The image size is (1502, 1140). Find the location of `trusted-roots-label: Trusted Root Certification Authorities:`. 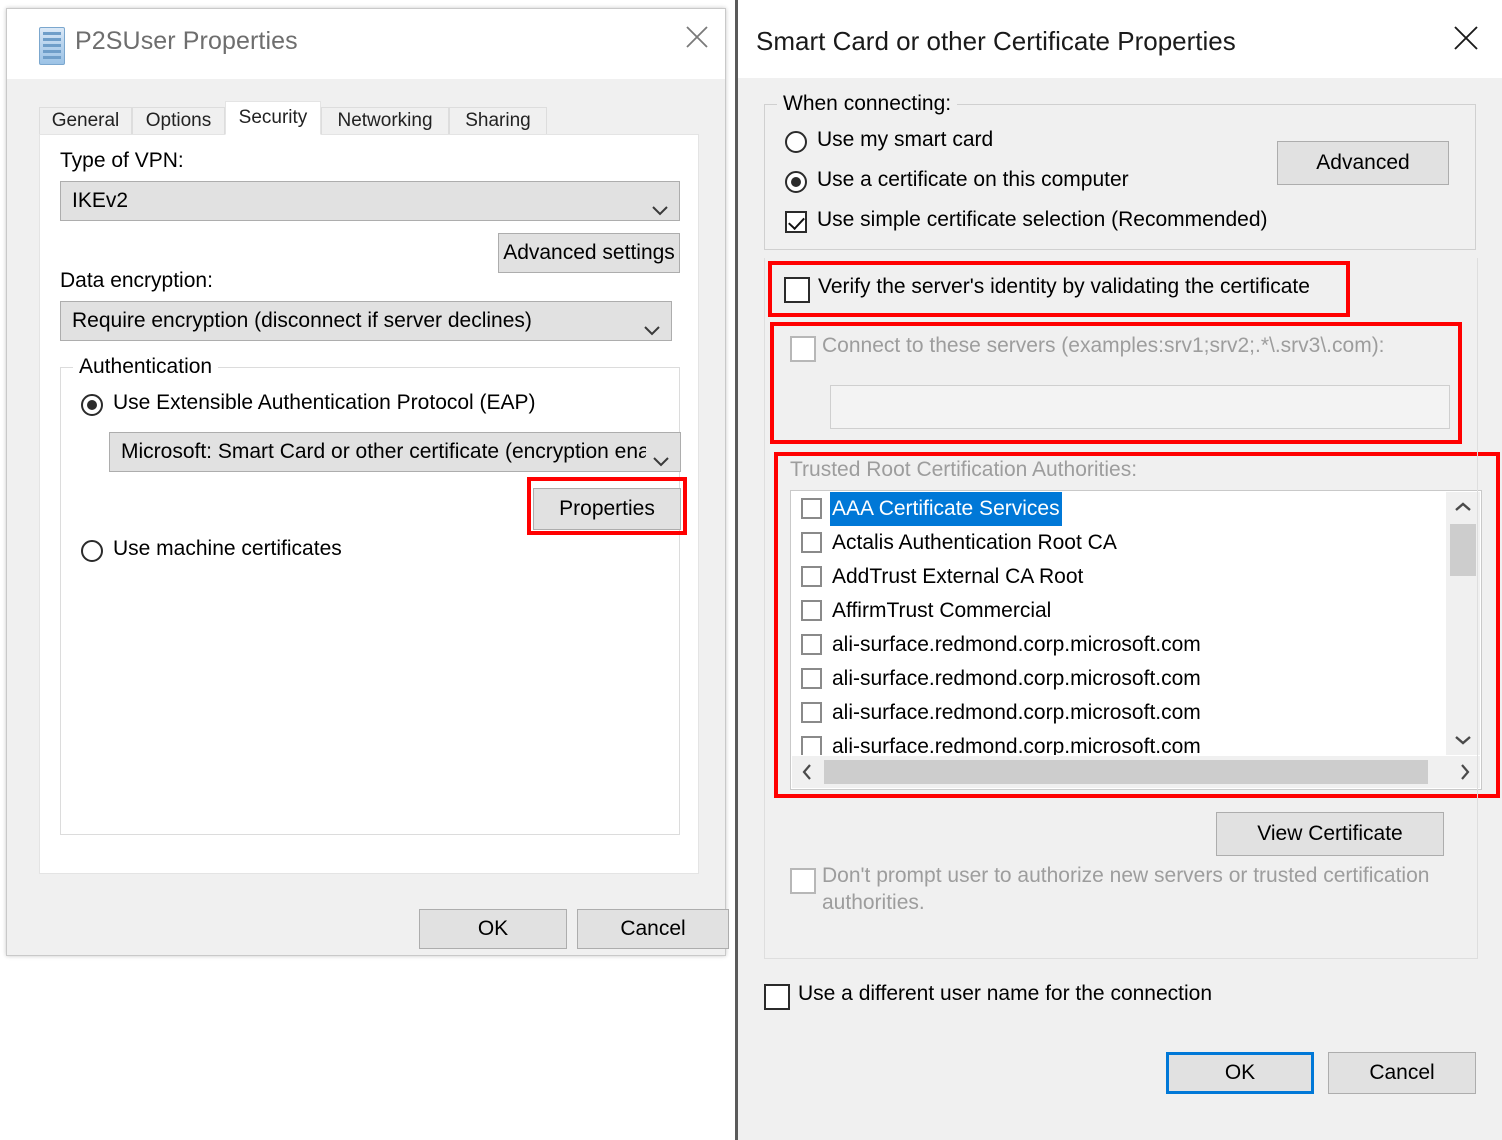

trusted-roots-label: Trusted Root Certification Authorities: is located at coordinates (964, 469).